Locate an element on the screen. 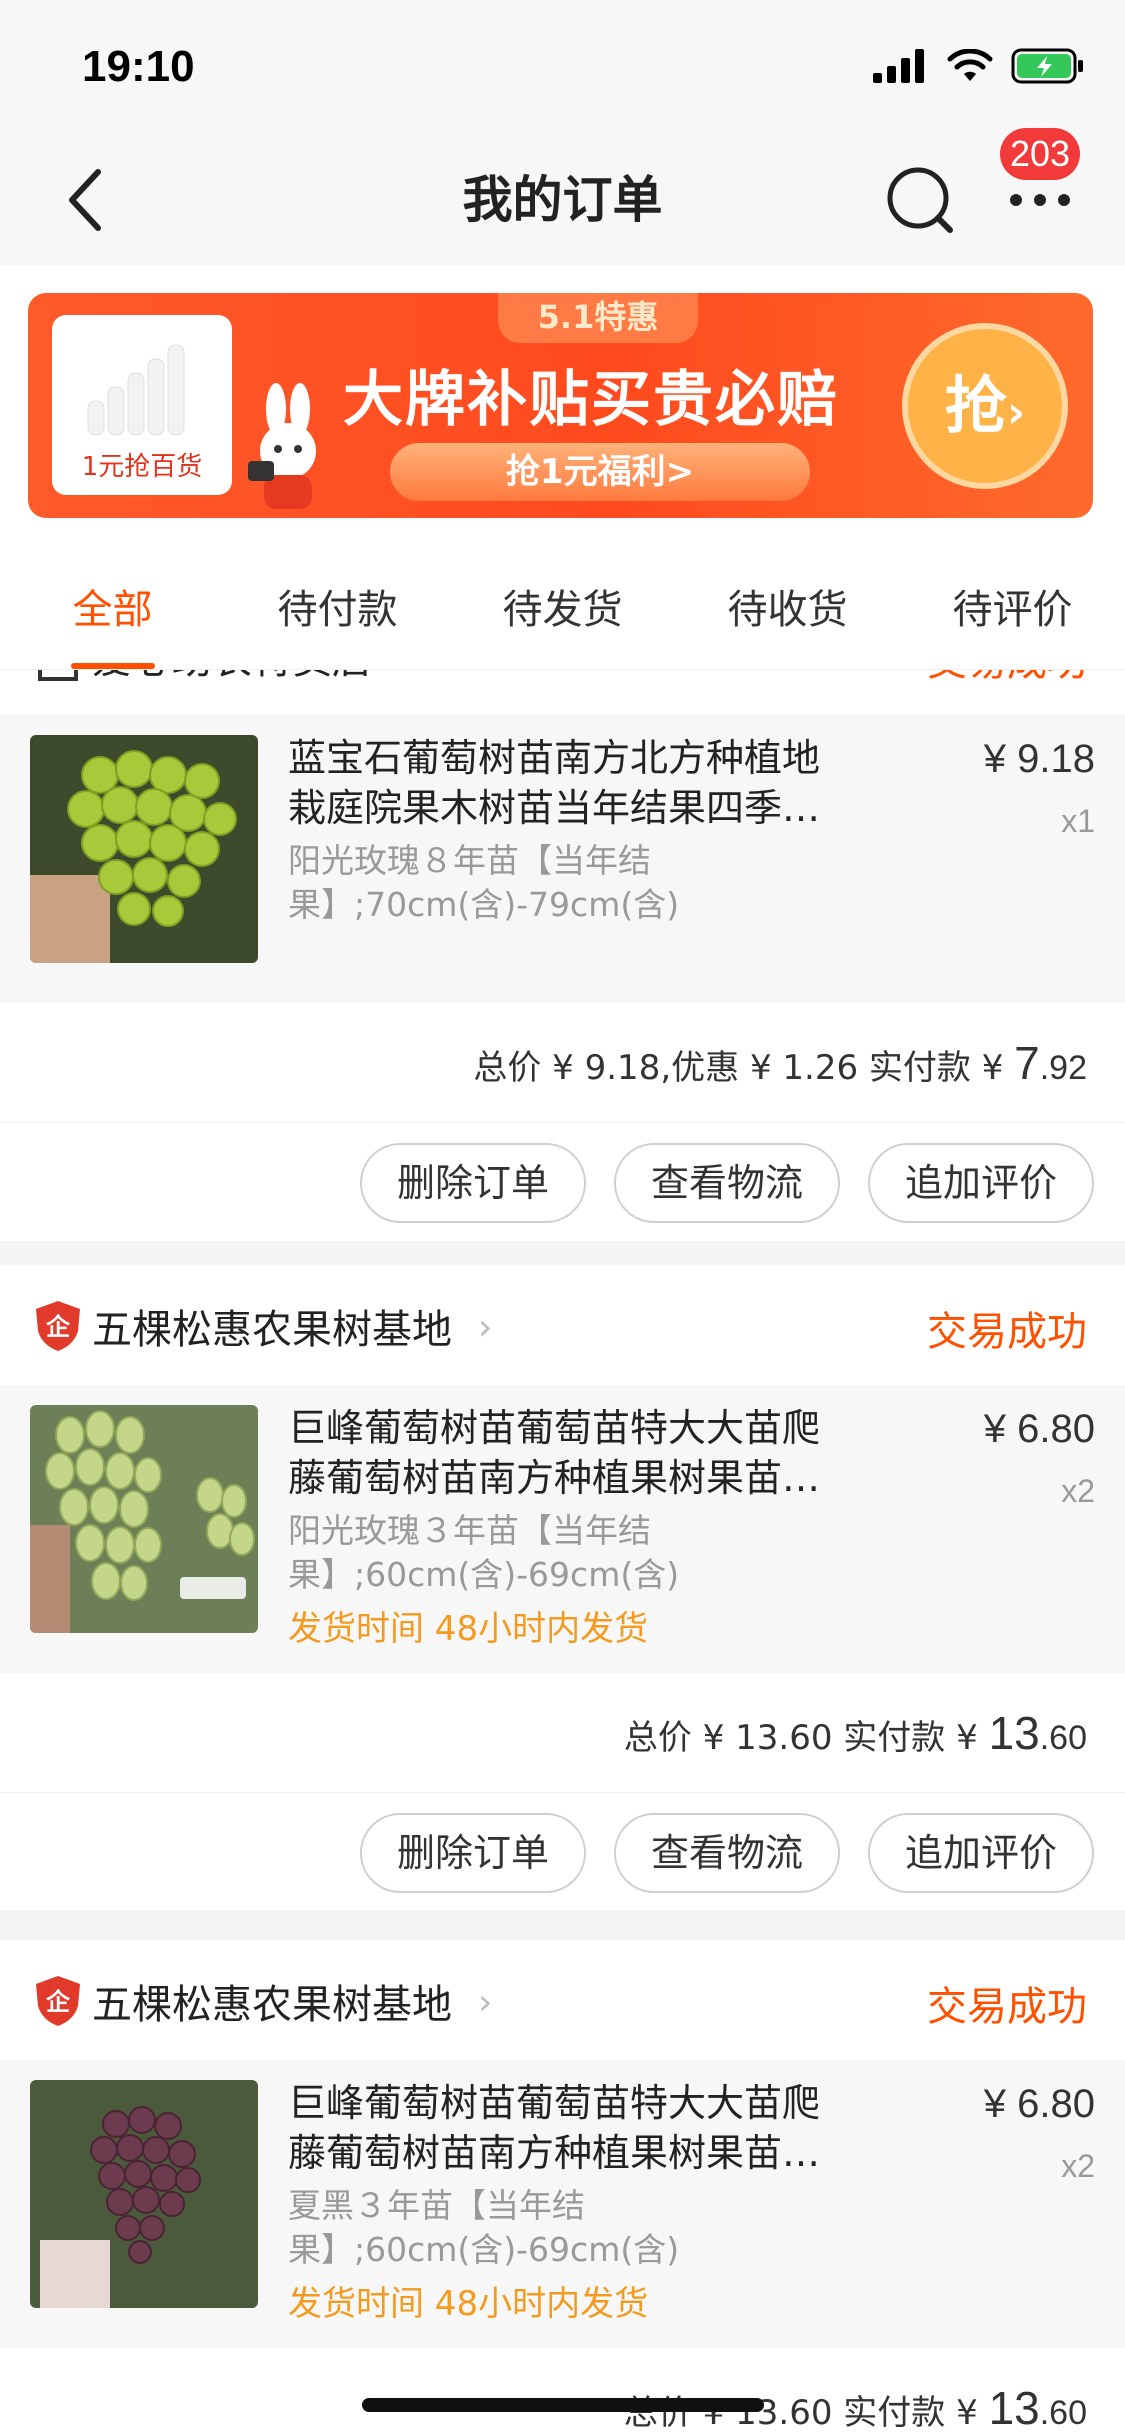 This screenshot has width=1125, height=2436. order-tabs: 全部 待付款 待发货 待收货 待评价 is located at coordinates (562, 607).